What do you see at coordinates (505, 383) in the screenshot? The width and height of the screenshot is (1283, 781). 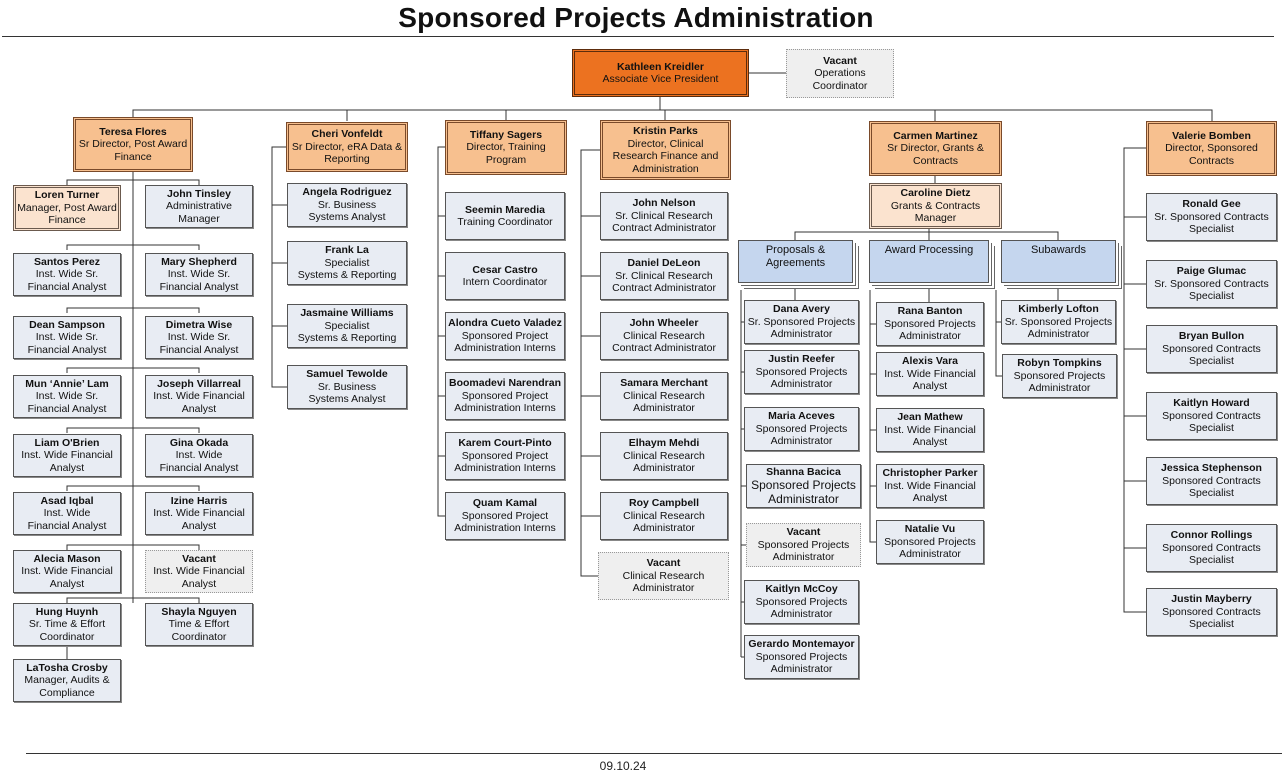 I see `person-name: Boomadevi Narendran` at bounding box center [505, 383].